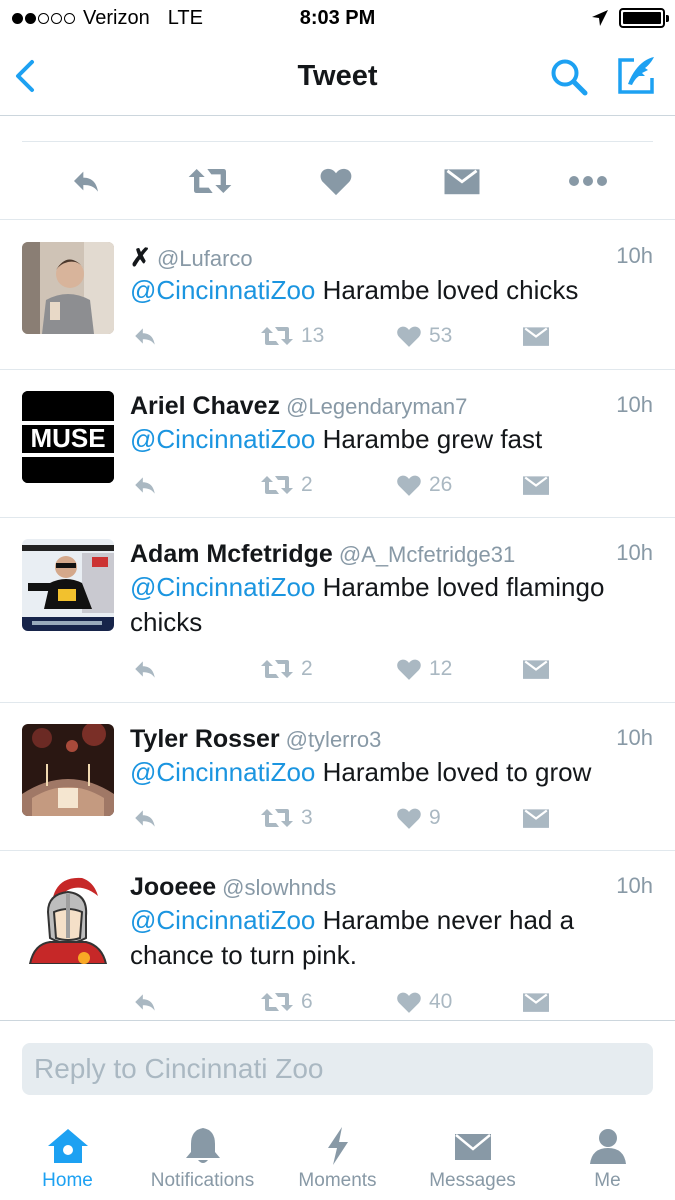  What do you see at coordinates (205, 258) in the screenshot?
I see `user-handle: @Lufarco` at bounding box center [205, 258].